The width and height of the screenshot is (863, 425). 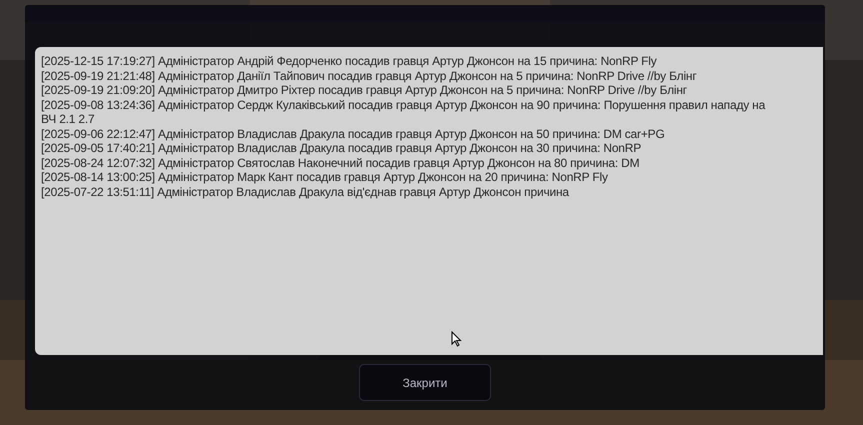 I want to click on log-line: [2025-07-22 13:51:11] Адміністратор Владислав Дракула від'єднав гравця Артур Джонсон причина, so click(x=305, y=191).